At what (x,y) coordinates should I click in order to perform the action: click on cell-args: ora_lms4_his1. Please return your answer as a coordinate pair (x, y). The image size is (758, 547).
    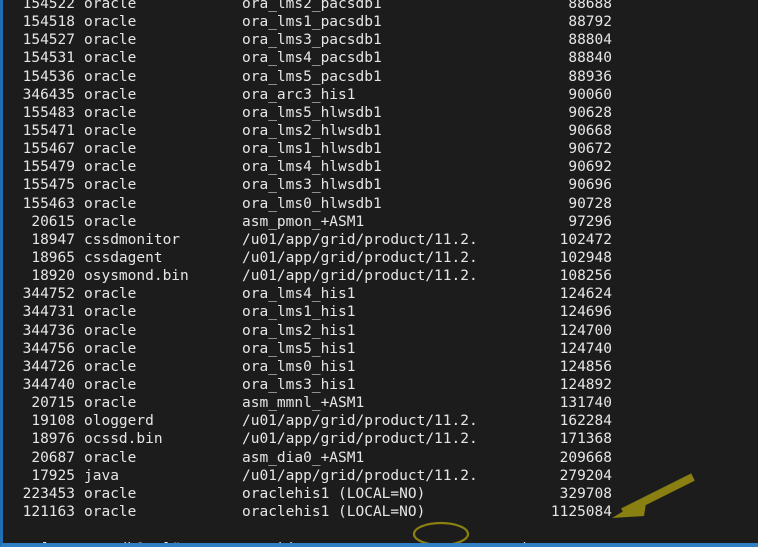
    Looking at the image, I should click on (299, 294).